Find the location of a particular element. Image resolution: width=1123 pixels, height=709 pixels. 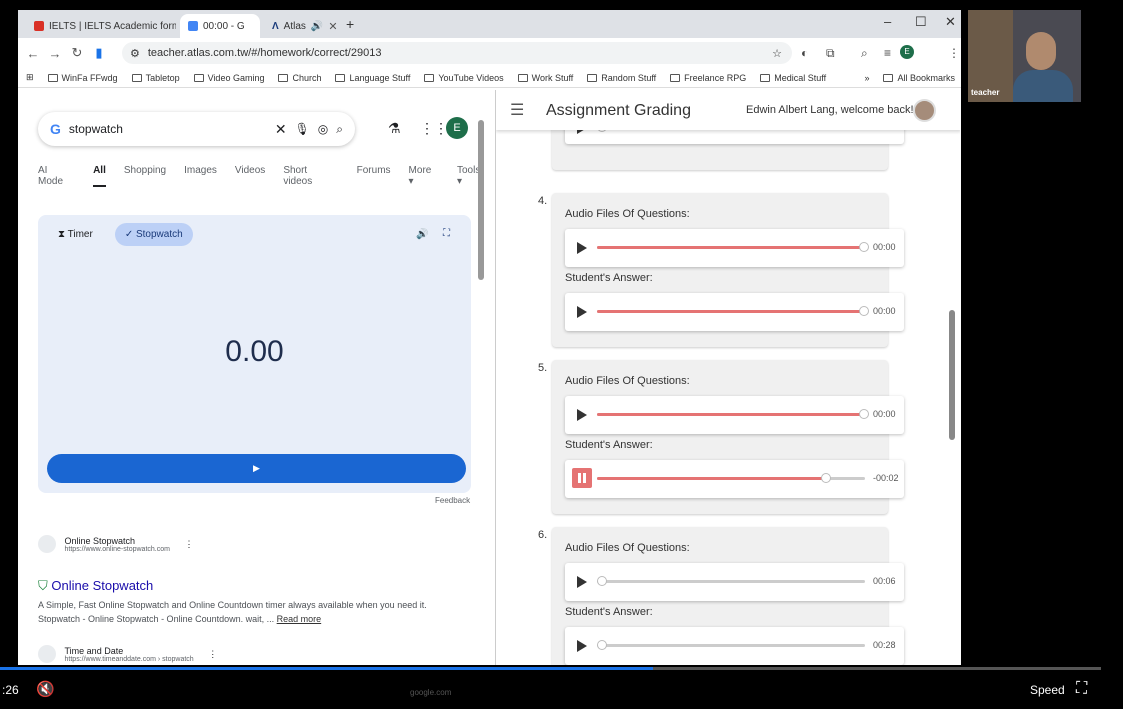

close-window-button: ✕ is located at coordinates (950, 22).